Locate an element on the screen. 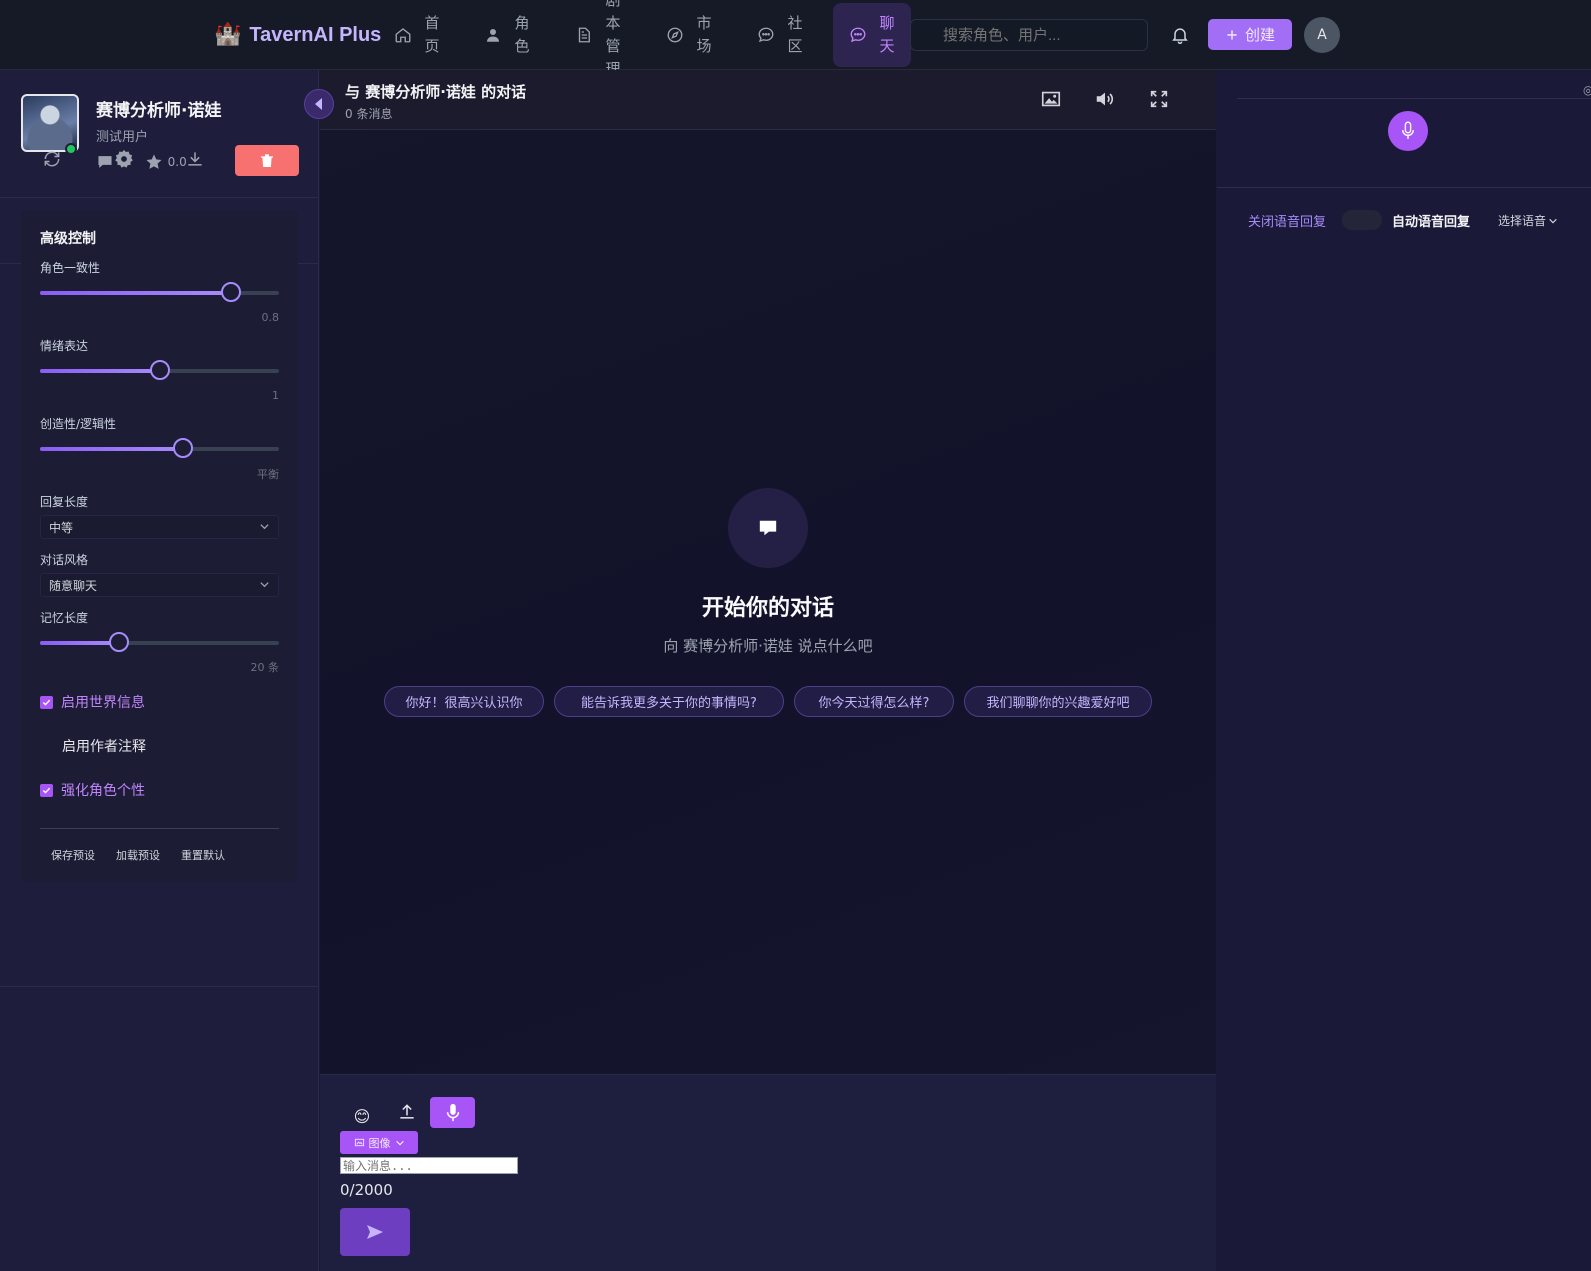 This screenshot has height=1271, width=1591. upload-icon is located at coordinates (407, 1111).